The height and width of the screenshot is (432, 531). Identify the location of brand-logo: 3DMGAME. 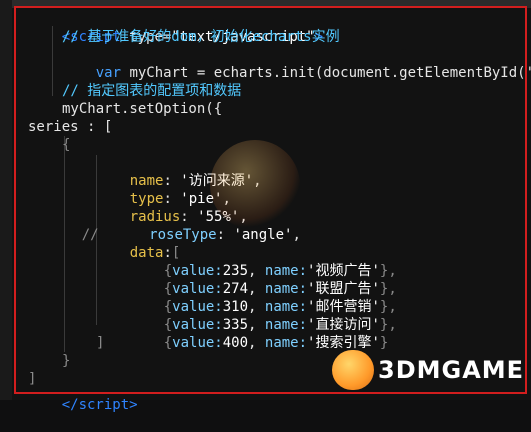
(428, 370).